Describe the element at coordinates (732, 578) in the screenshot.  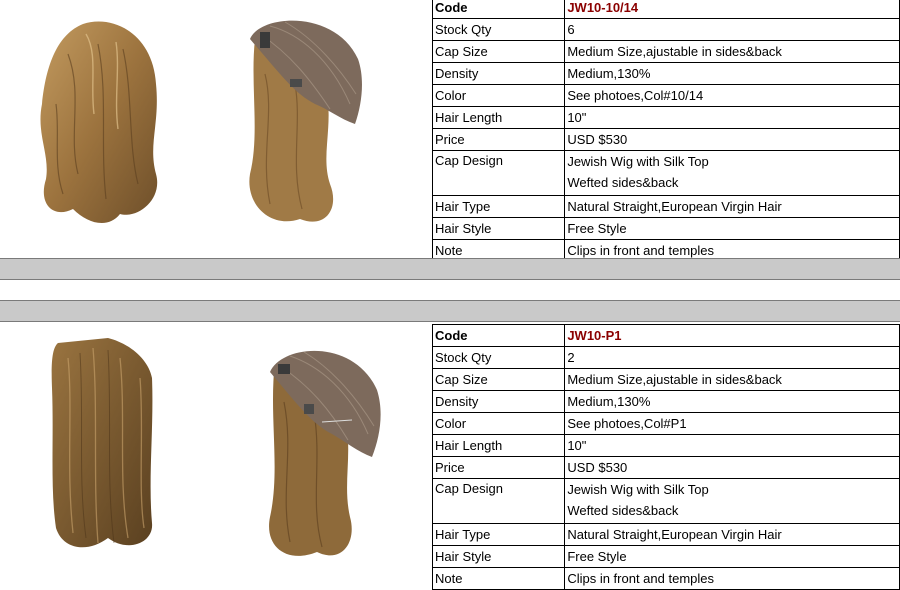
I see `spec-value: Clips in front and temples` at that location.